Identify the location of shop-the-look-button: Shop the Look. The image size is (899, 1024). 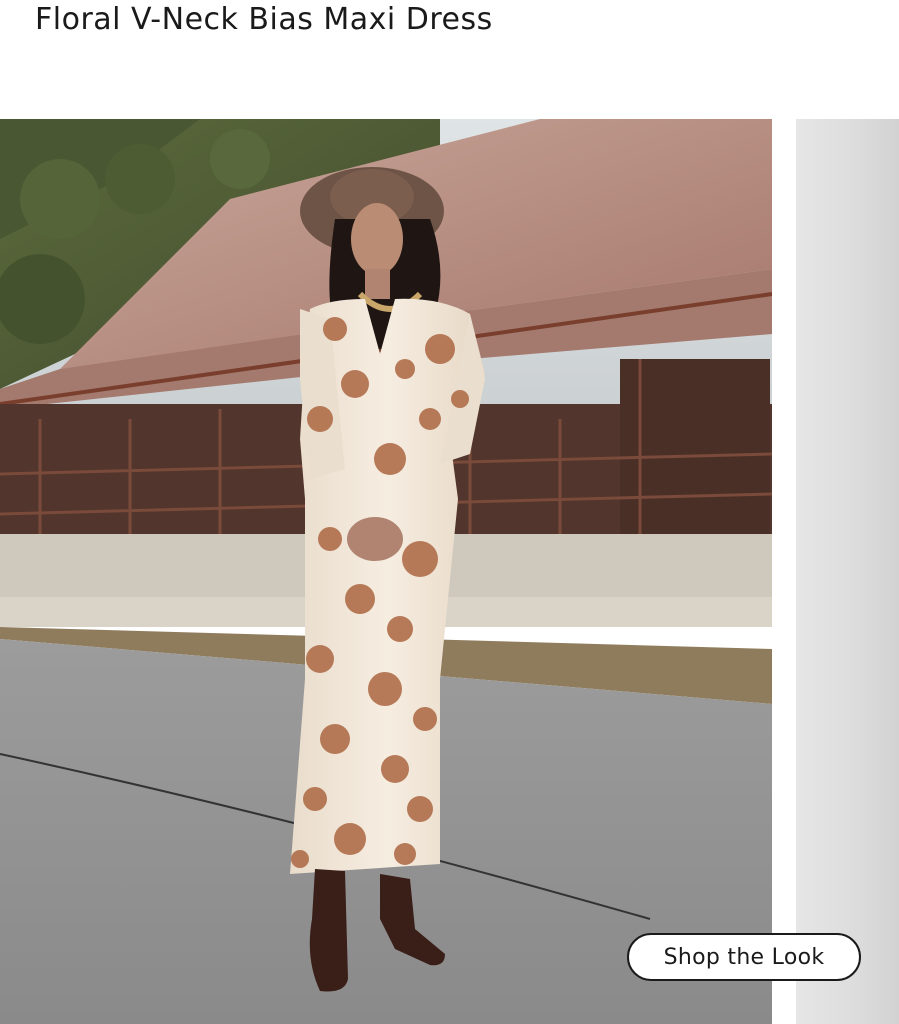
(744, 957).